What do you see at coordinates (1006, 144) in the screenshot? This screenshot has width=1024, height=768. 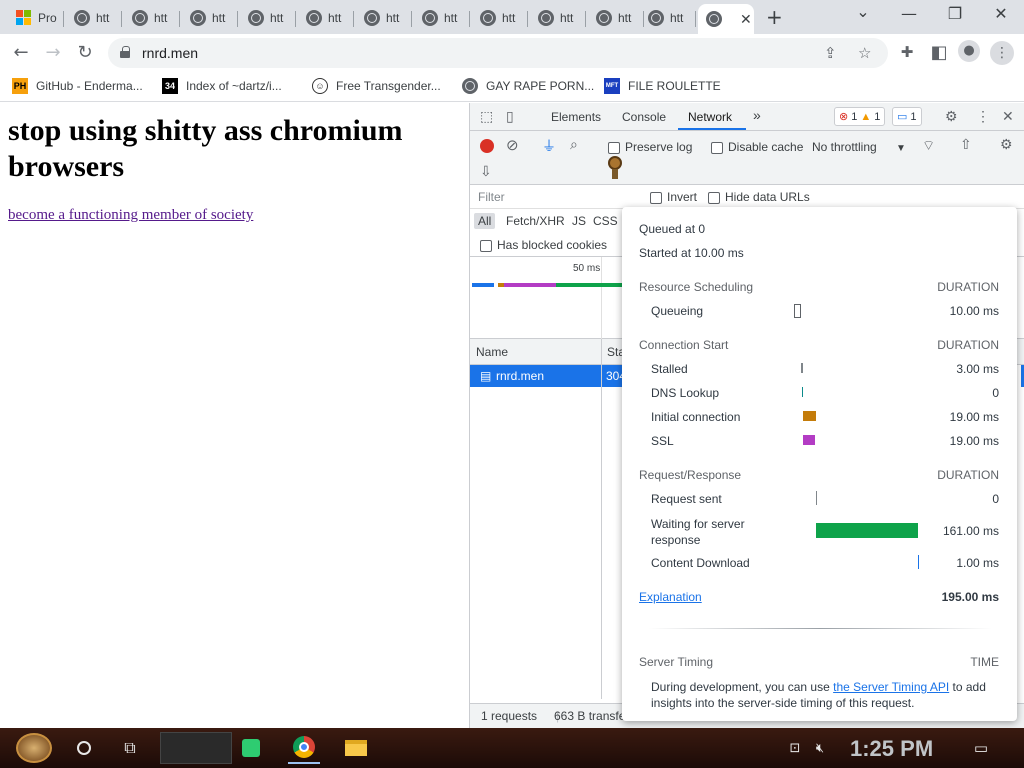 I see `network-settings-icon: ⚙` at bounding box center [1006, 144].